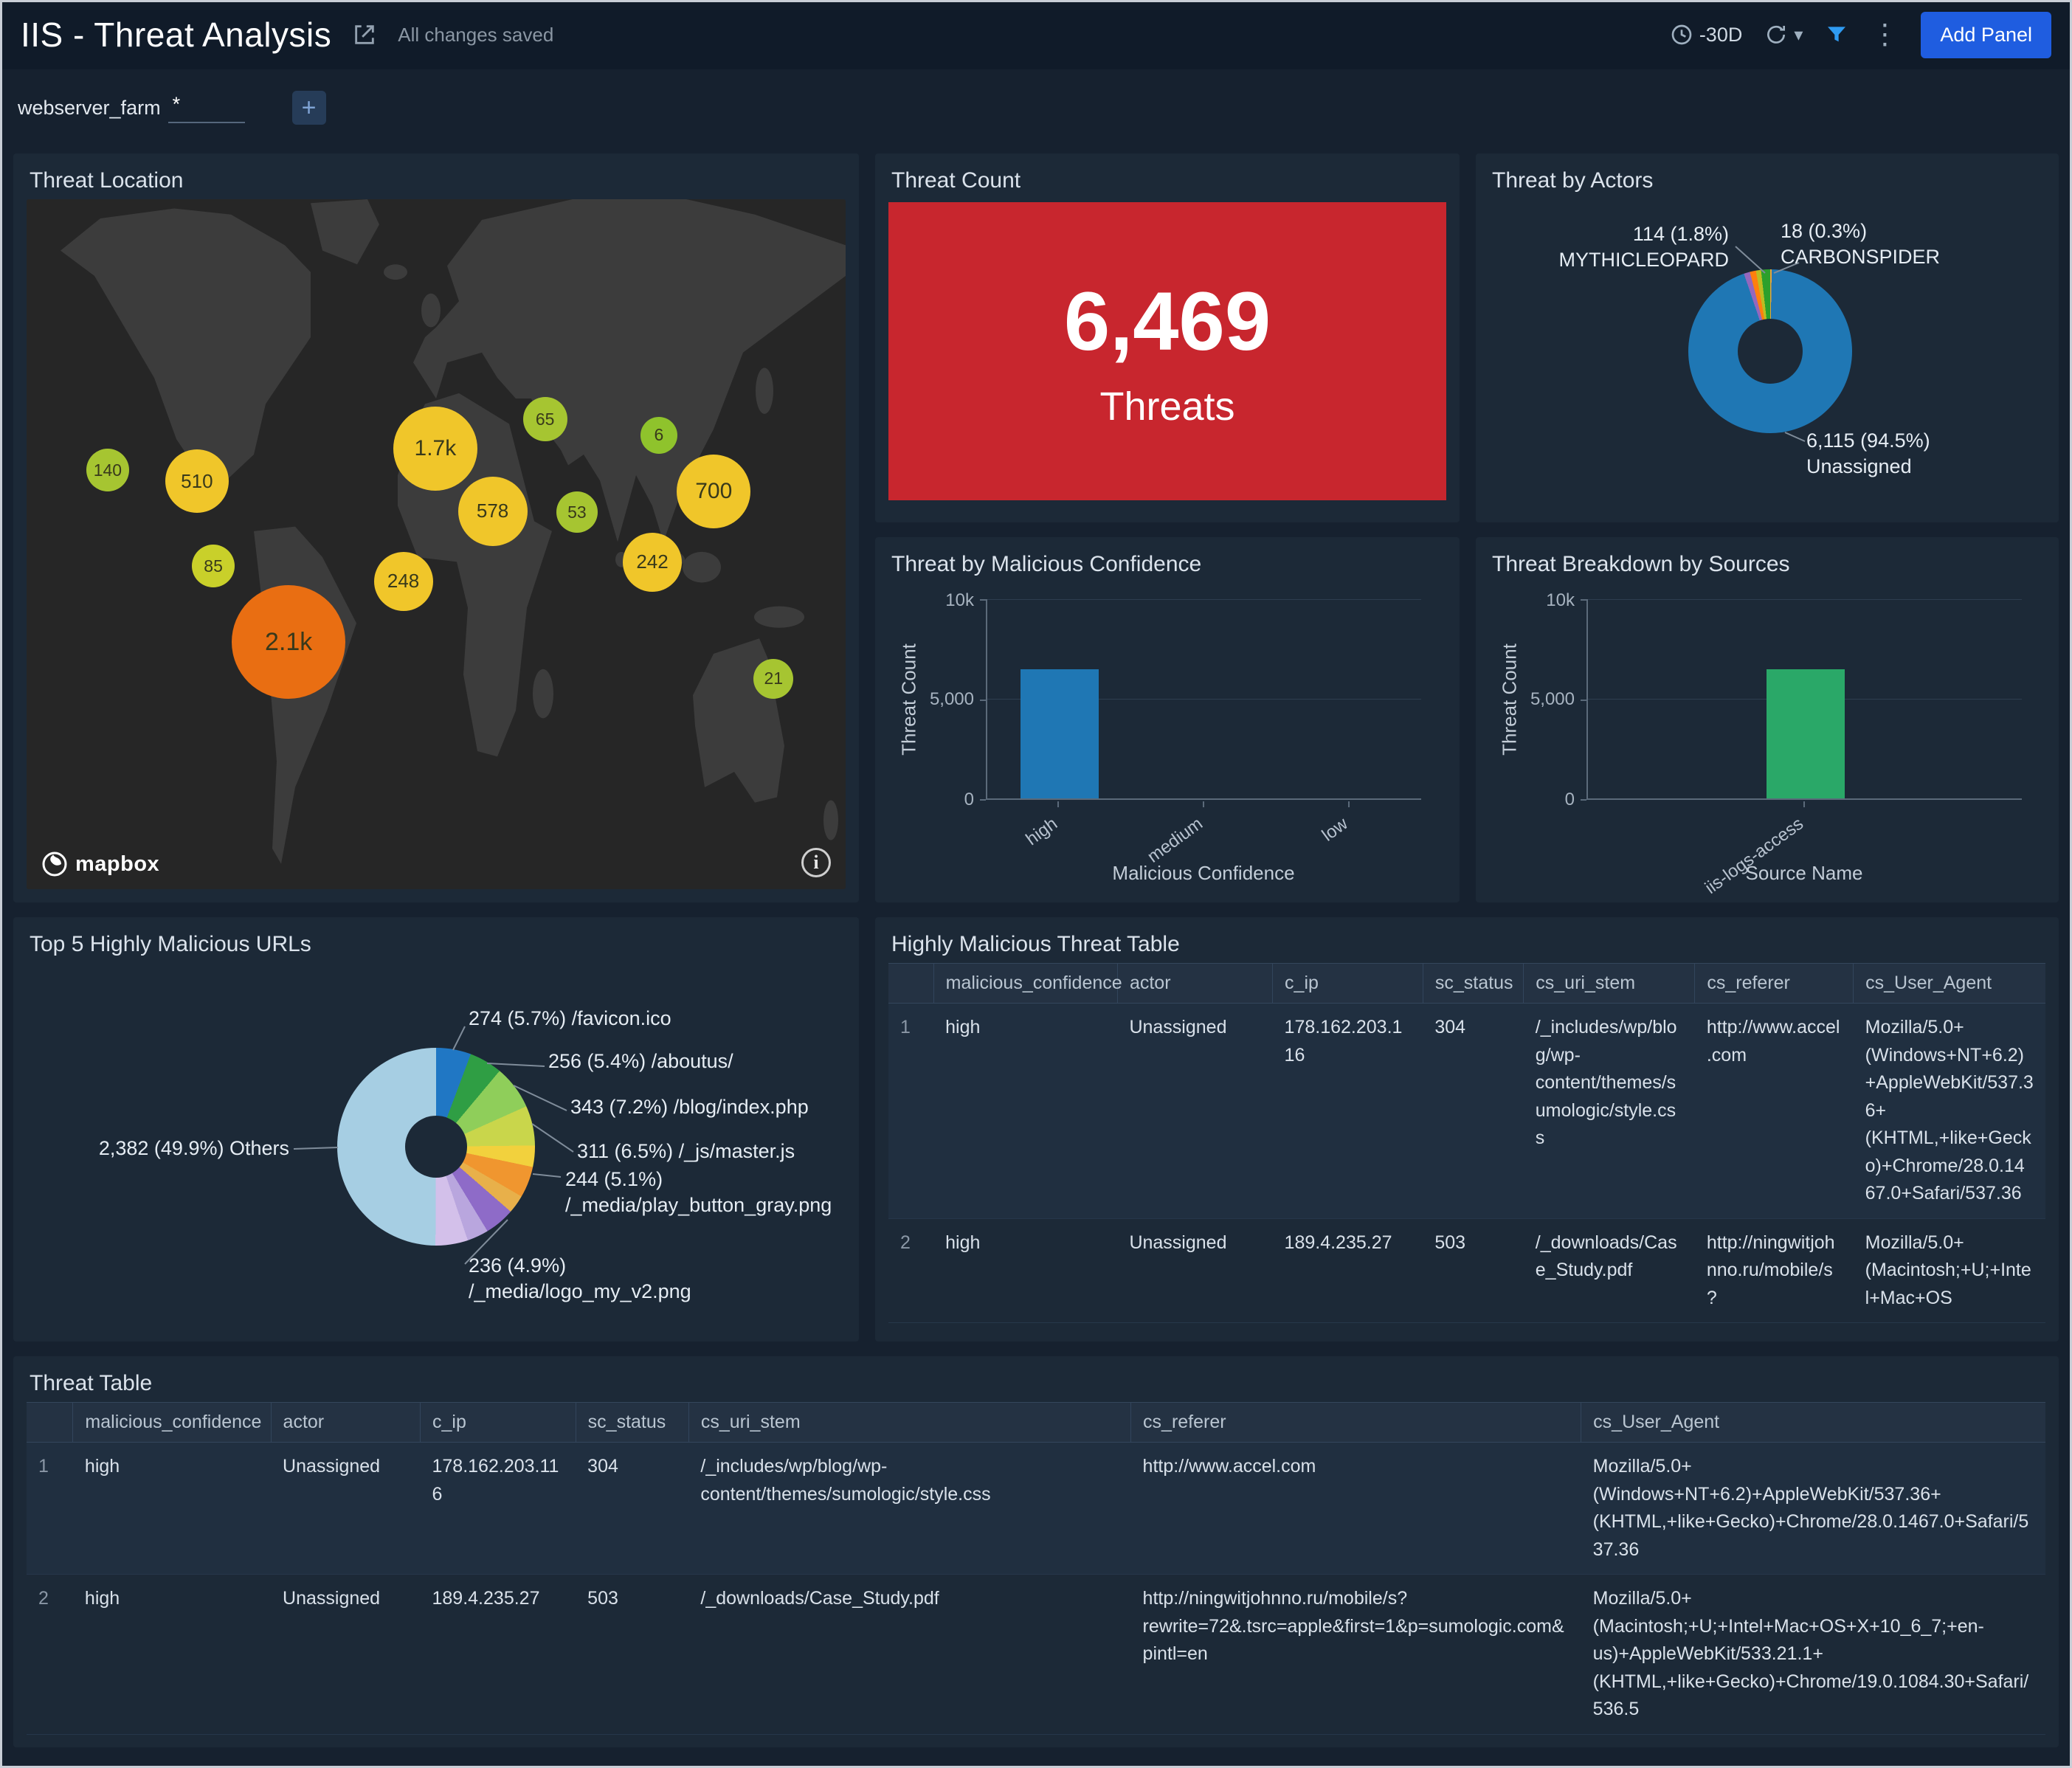 The height and width of the screenshot is (1768, 2072). I want to click on map-marker: 1.7k, so click(435, 449).